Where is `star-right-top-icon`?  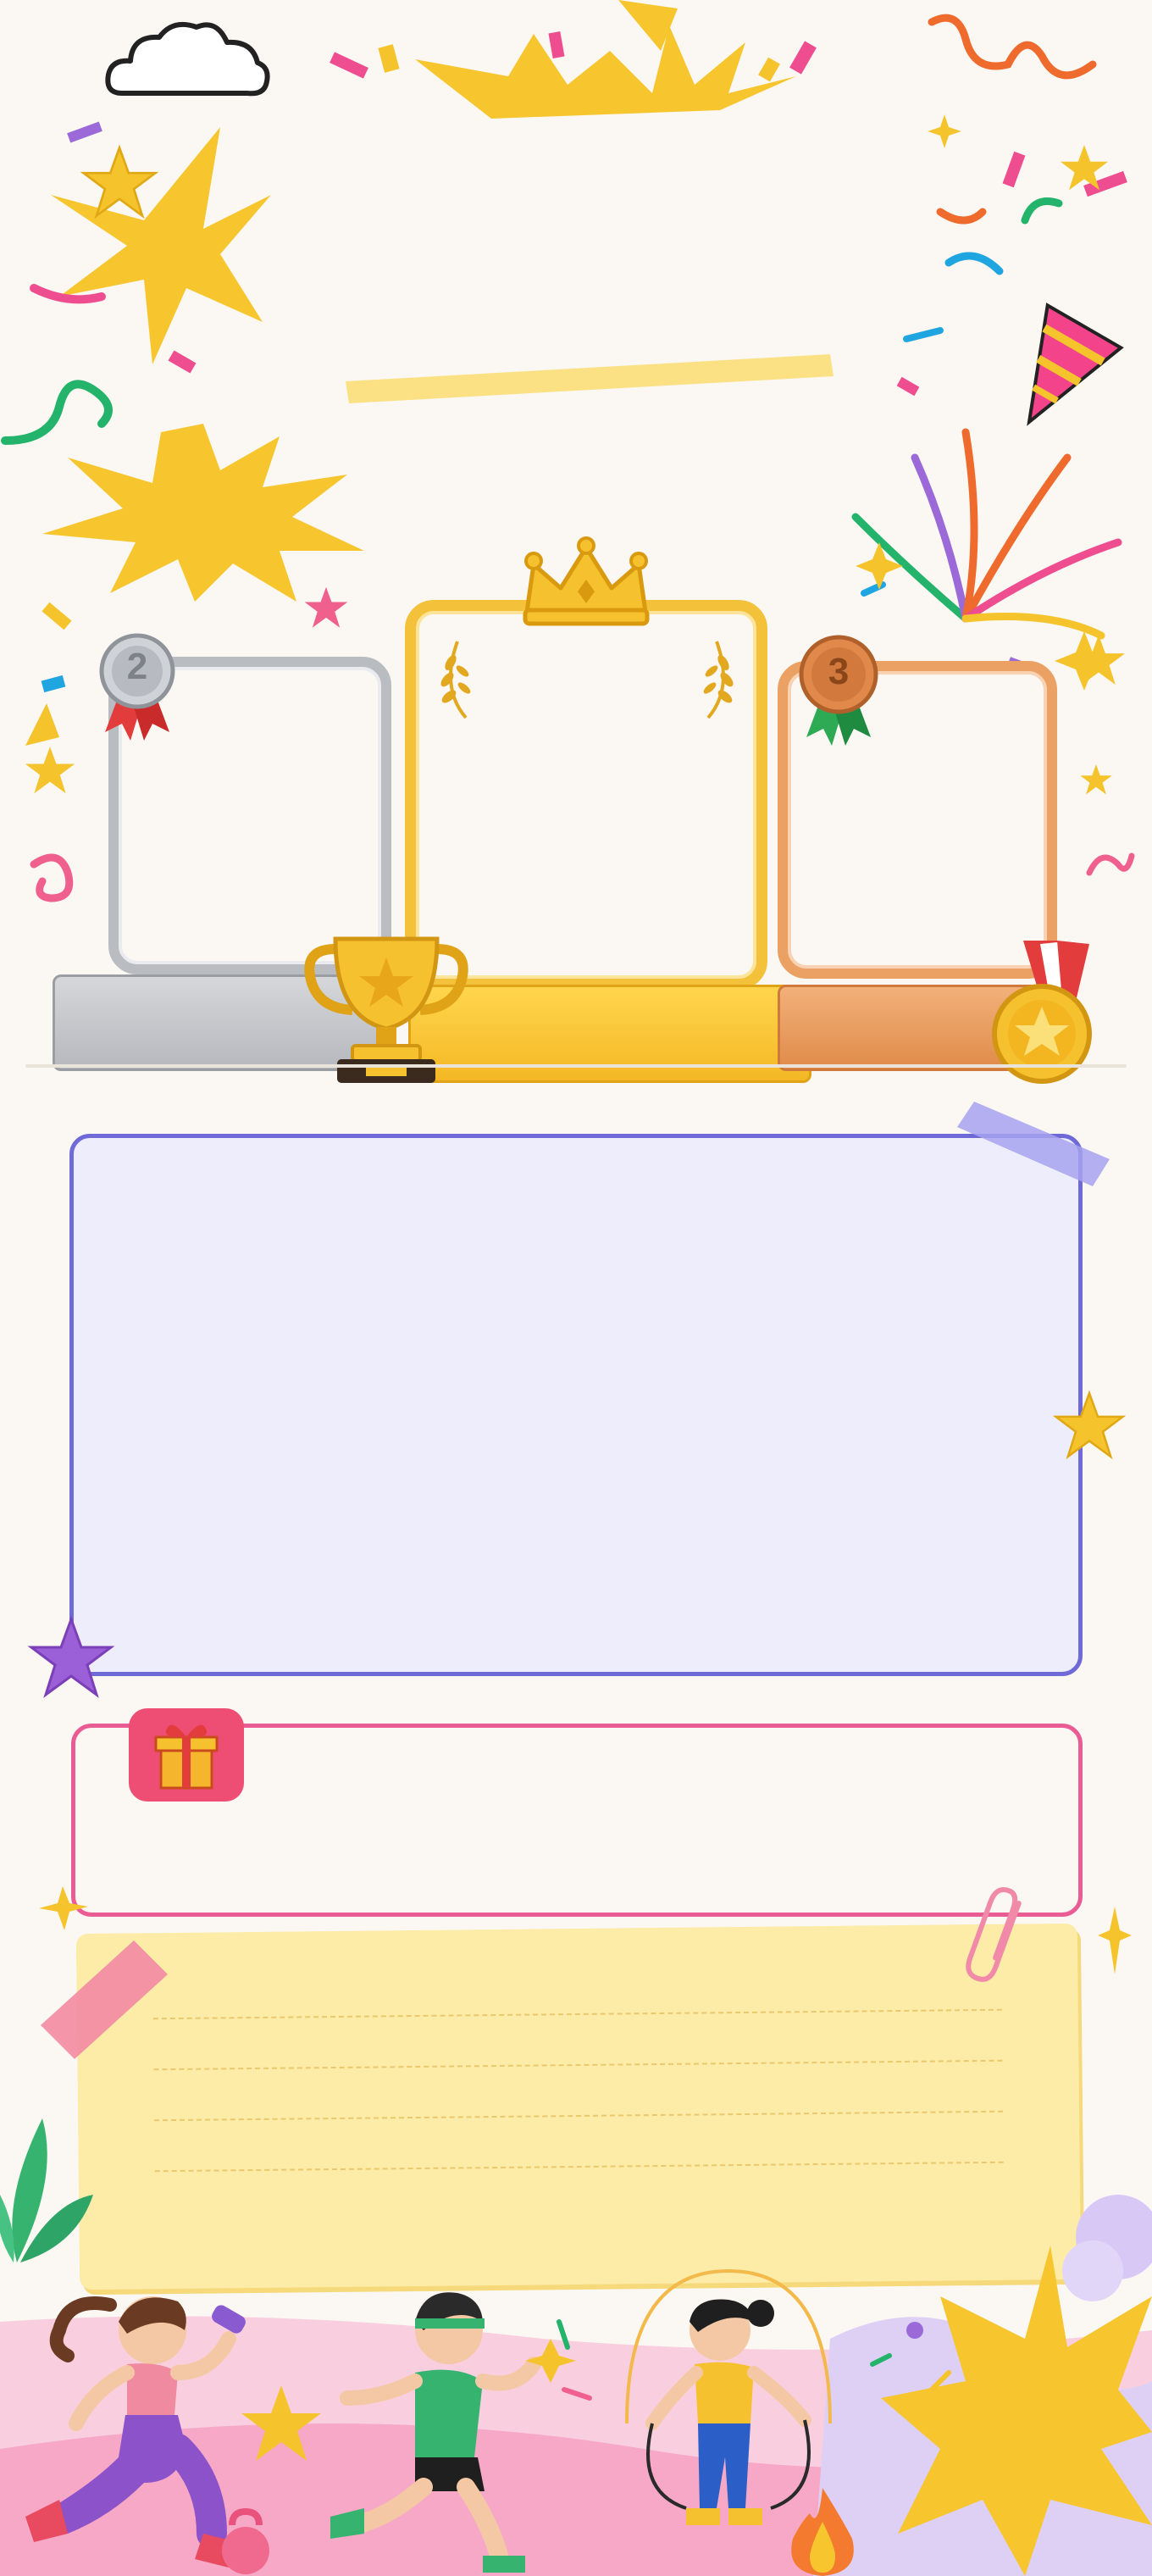 star-right-top-icon is located at coordinates (1084, 168).